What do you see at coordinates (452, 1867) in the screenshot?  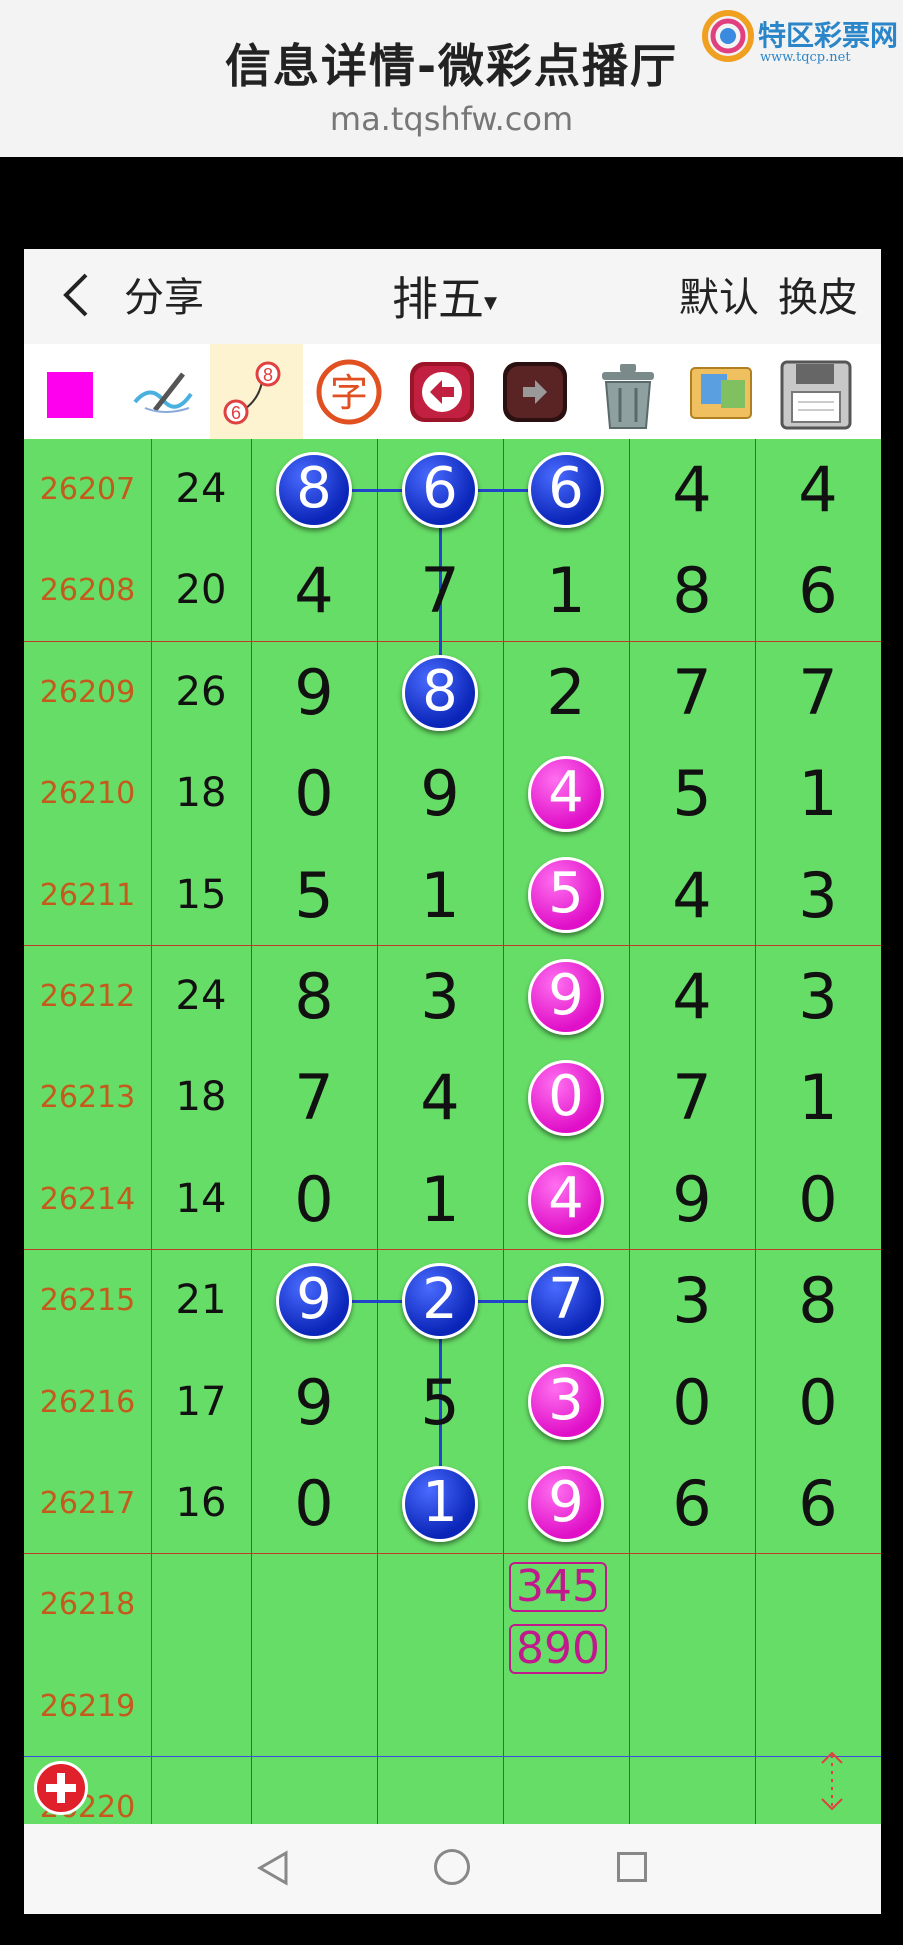 I see `circle-home-icon` at bounding box center [452, 1867].